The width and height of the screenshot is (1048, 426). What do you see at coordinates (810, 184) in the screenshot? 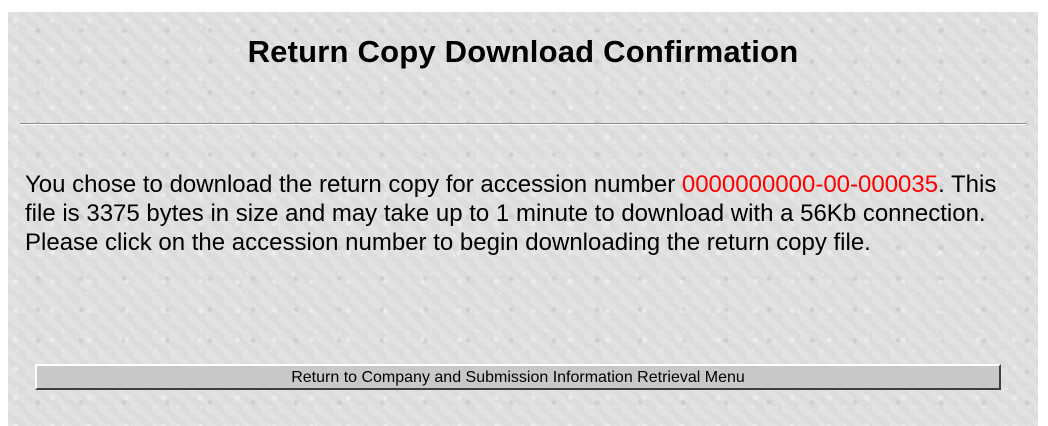
I see `accession-number-link: 0000000000-00-000035` at bounding box center [810, 184].